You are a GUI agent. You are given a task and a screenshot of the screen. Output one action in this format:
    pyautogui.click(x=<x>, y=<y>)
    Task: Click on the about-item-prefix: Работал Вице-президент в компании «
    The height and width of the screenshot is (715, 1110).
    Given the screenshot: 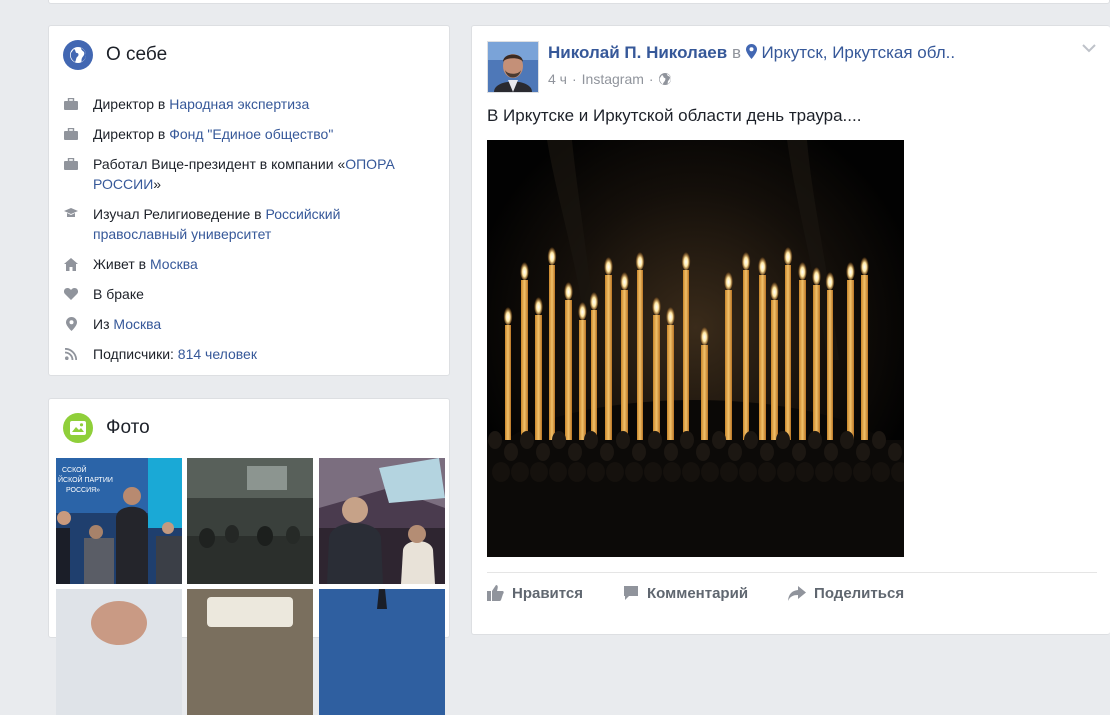 What is the action you would take?
    pyautogui.click(x=219, y=164)
    